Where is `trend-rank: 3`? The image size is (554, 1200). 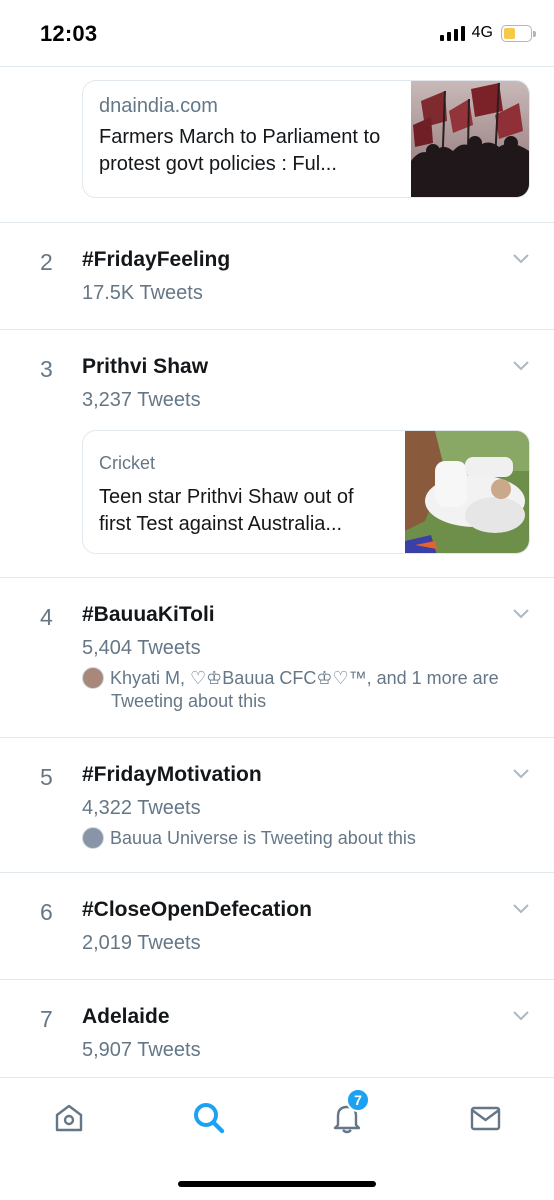 trend-rank: 3 is located at coordinates (46, 369).